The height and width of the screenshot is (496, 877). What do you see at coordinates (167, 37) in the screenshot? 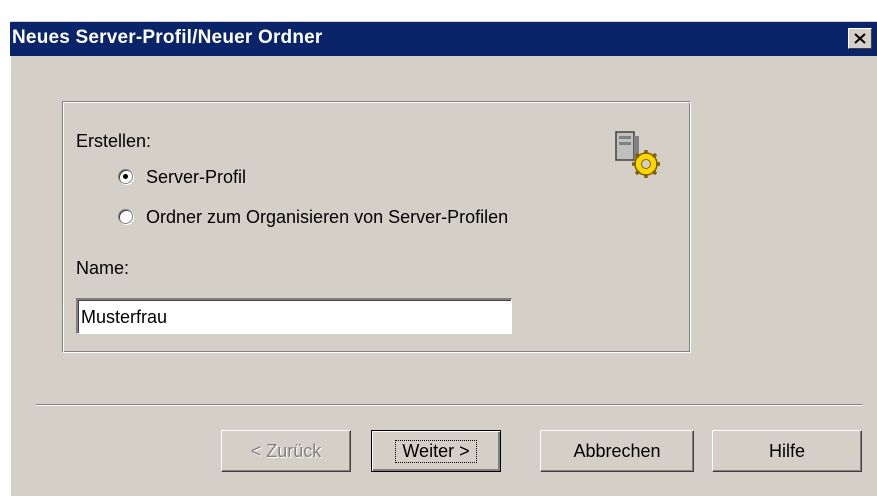
I see `window-title: Neues Server-Profil/Neuer Ordner` at bounding box center [167, 37].